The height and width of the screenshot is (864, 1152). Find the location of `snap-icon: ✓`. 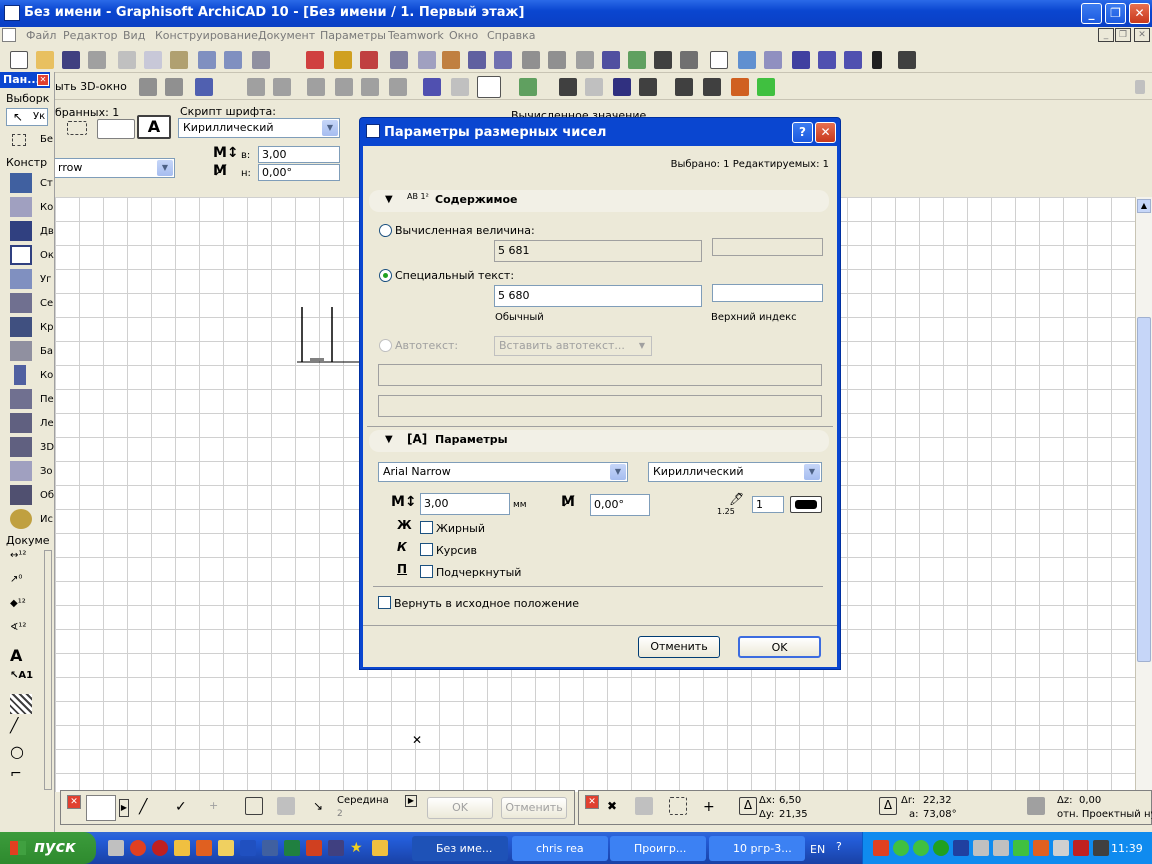

snap-icon: ✓ is located at coordinates (184, 808).